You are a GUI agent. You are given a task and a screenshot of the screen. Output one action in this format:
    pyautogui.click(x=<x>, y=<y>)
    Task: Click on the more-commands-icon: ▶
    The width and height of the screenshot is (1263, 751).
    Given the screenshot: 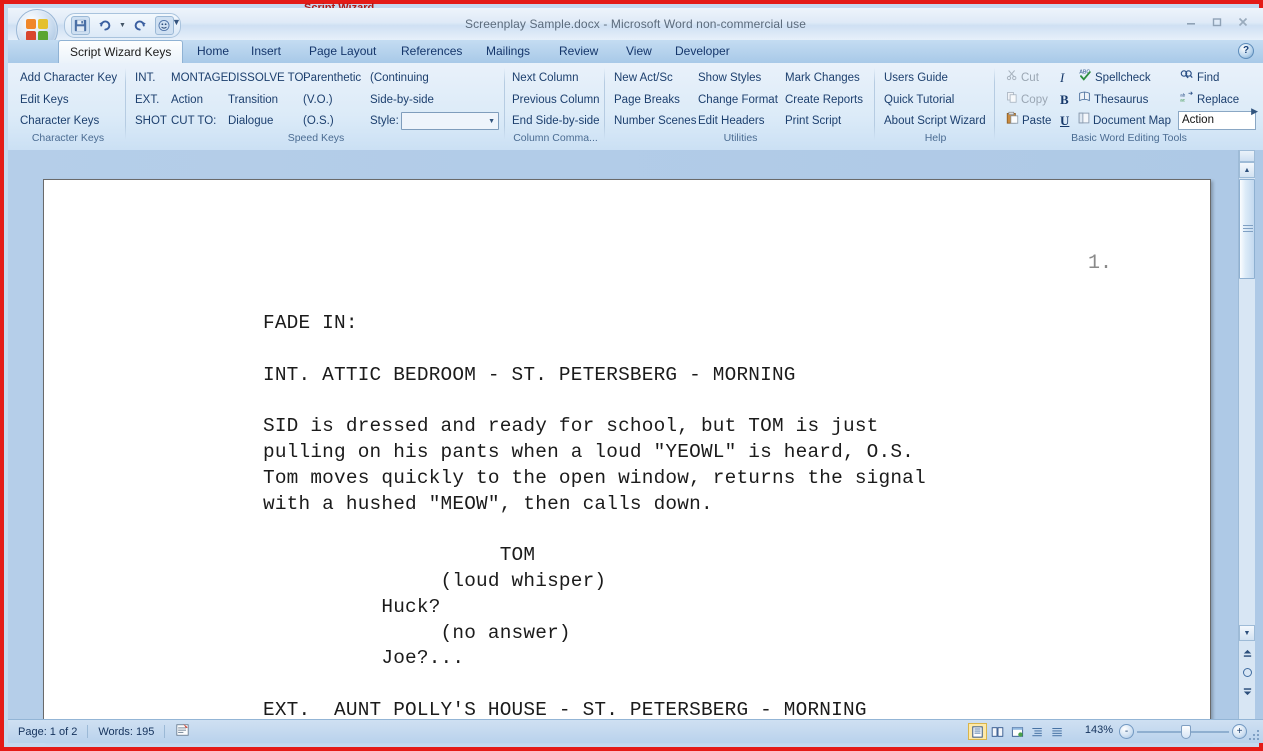 What is the action you would take?
    pyautogui.click(x=1254, y=111)
    